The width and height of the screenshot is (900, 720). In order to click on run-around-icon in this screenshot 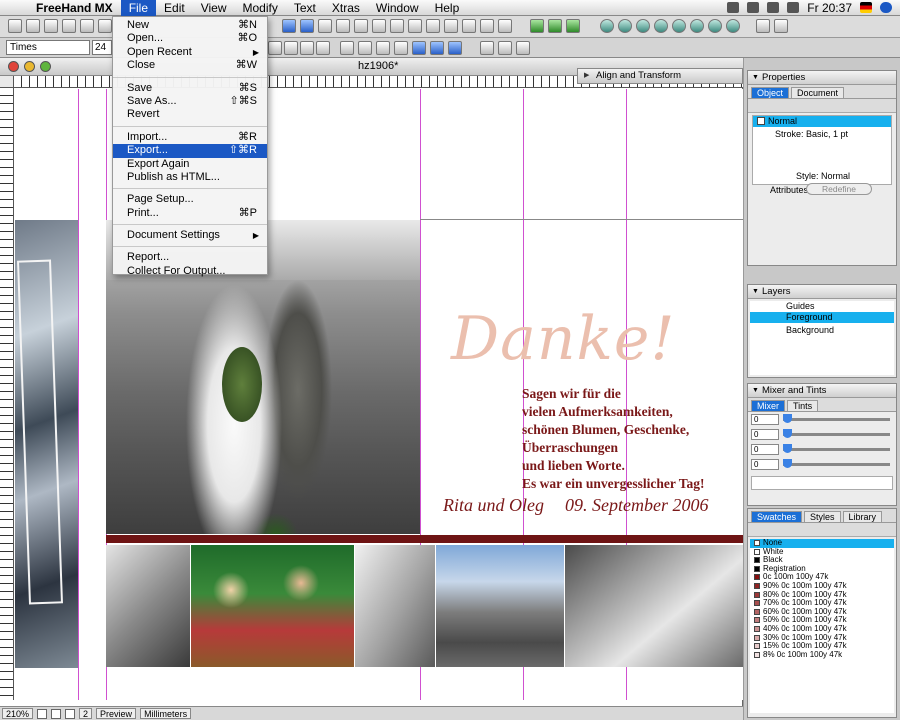, I will do `click(437, 48)`.